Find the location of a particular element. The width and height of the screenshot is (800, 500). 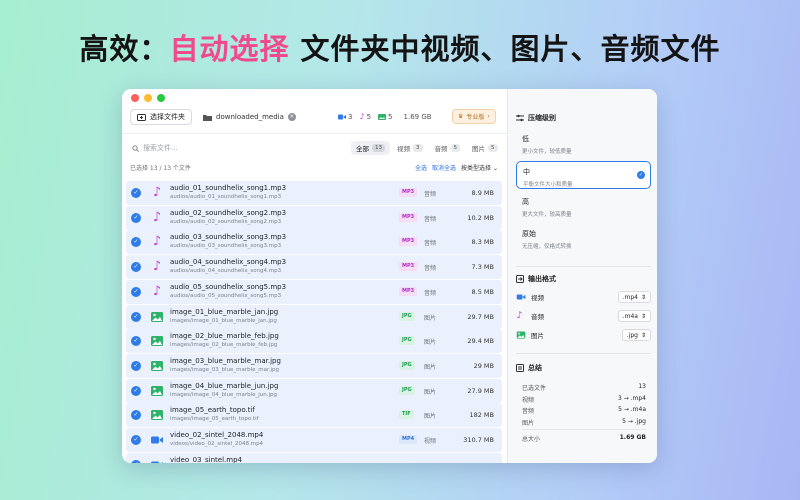

file-name: image_02_blue_marble_feb.jpg is located at coordinates (224, 336).